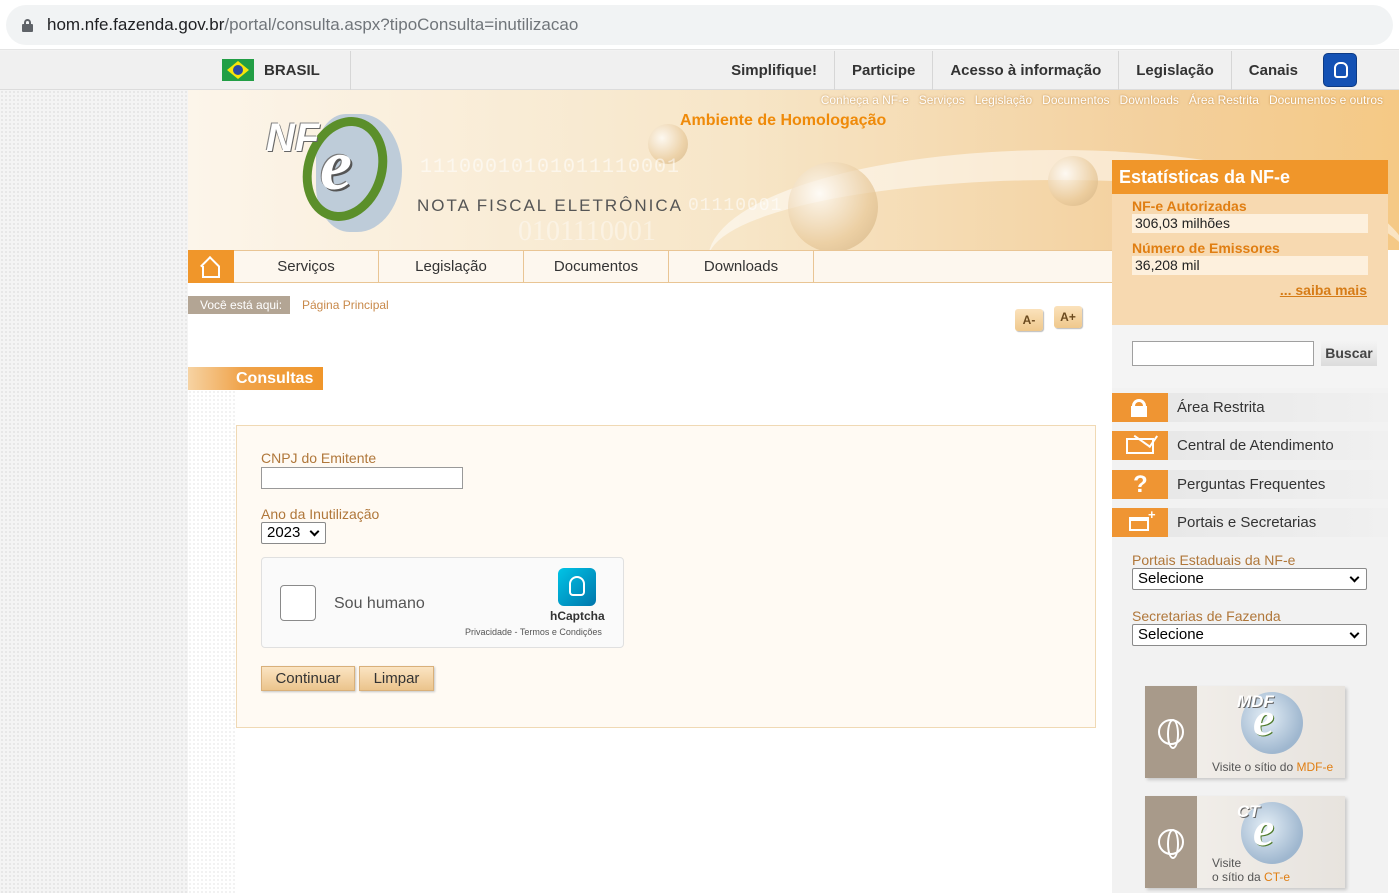 The image size is (1399, 893). I want to click on breadcrumb-label: Você está aqui:, so click(239, 305).